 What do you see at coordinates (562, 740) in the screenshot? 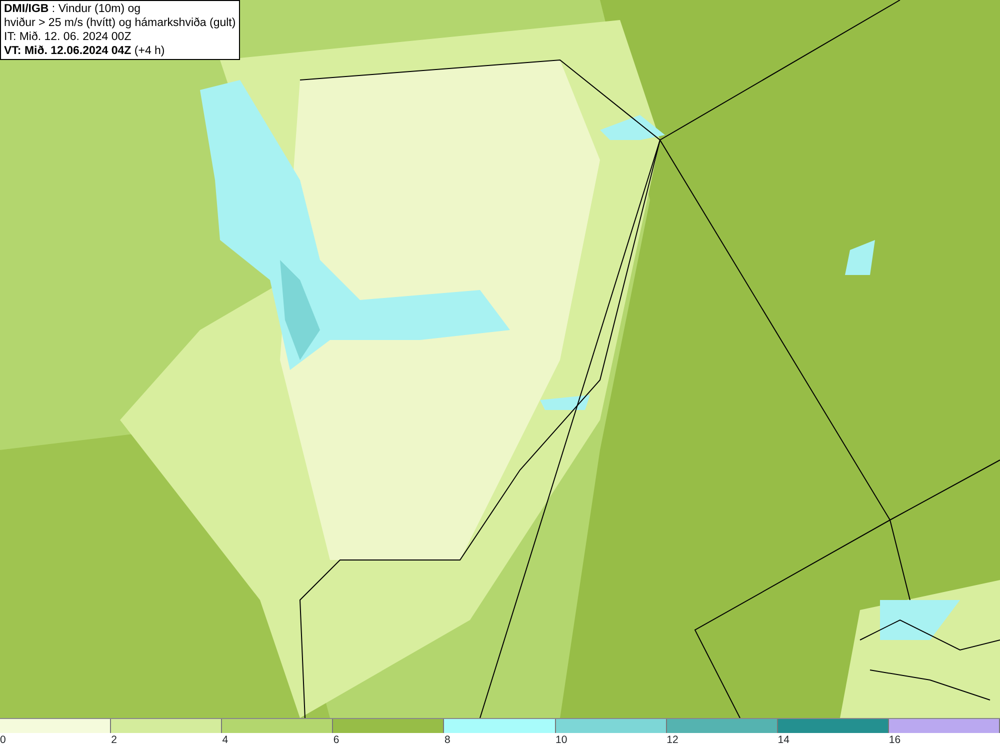
I see `legend-label: 10` at bounding box center [562, 740].